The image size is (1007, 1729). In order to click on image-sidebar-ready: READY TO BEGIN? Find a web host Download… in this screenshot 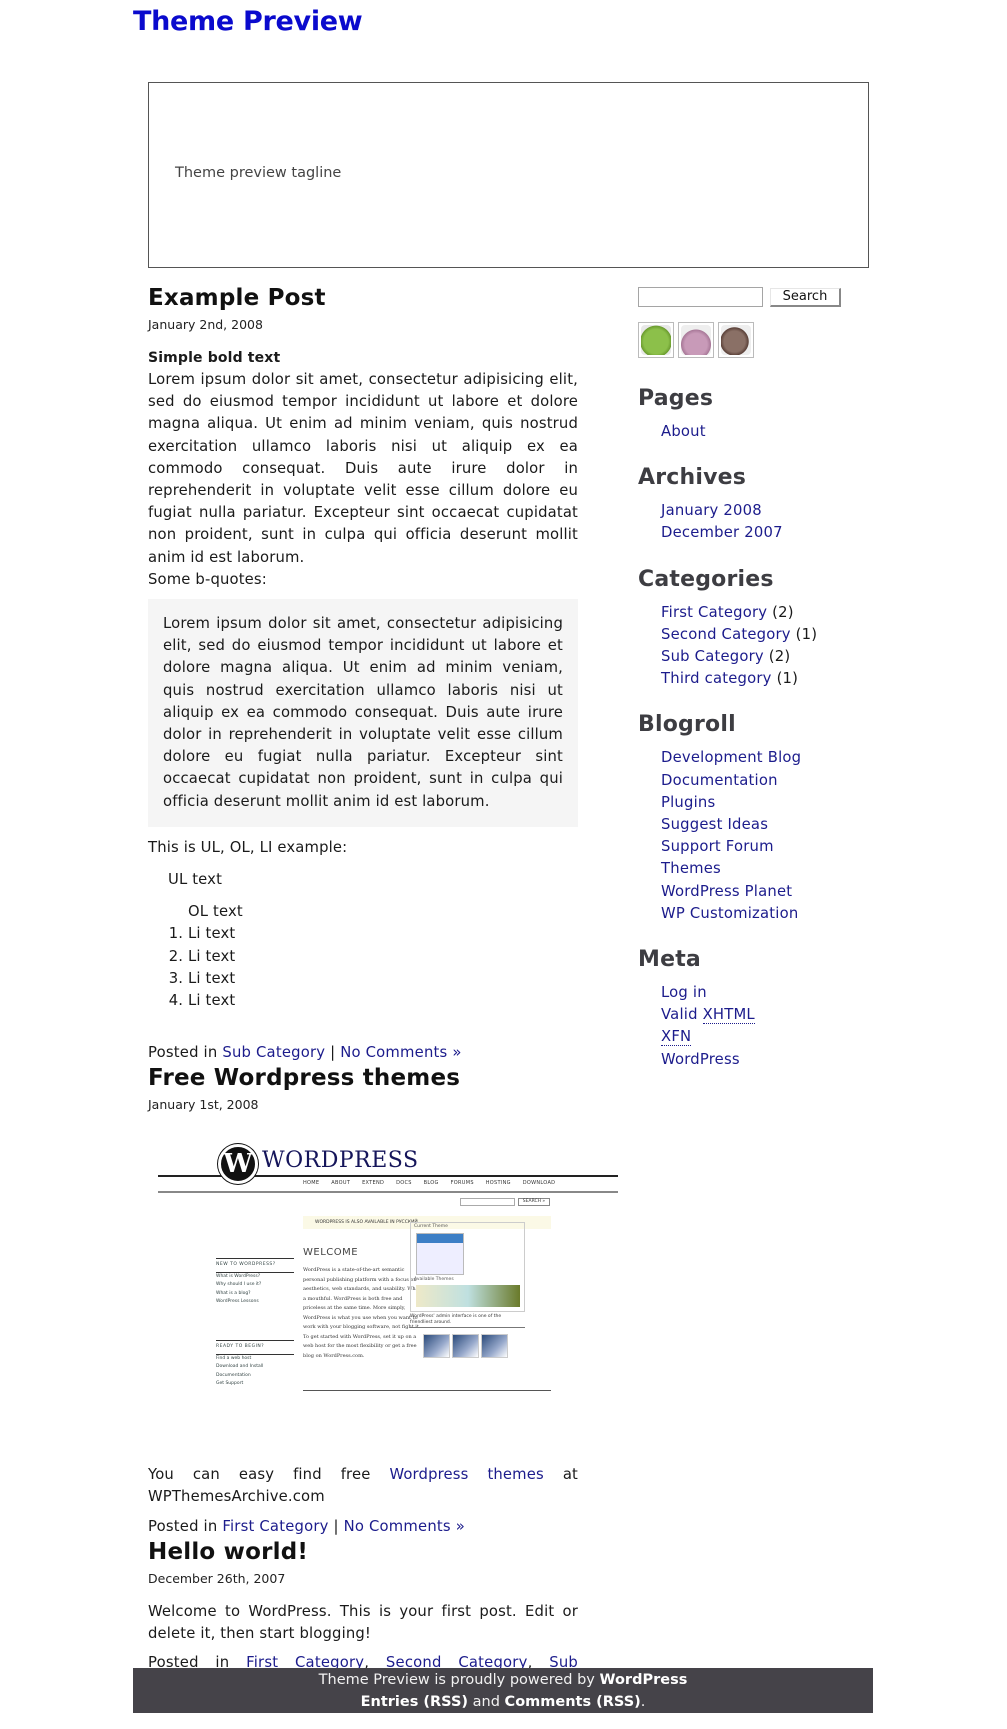, I will do `click(255, 1364)`.